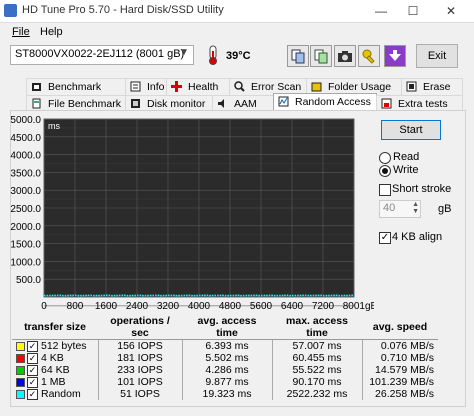  I want to click on max-access-value: 2522.232 ms, so click(316, 394).